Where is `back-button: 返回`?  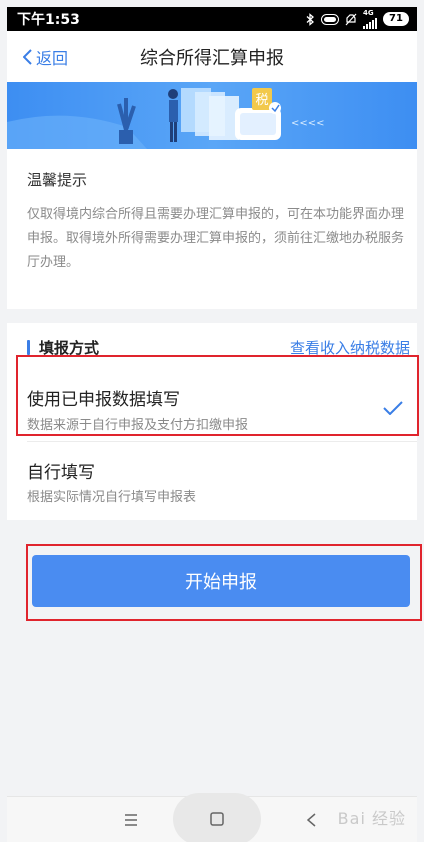 back-button: 返回 is located at coordinates (45, 57).